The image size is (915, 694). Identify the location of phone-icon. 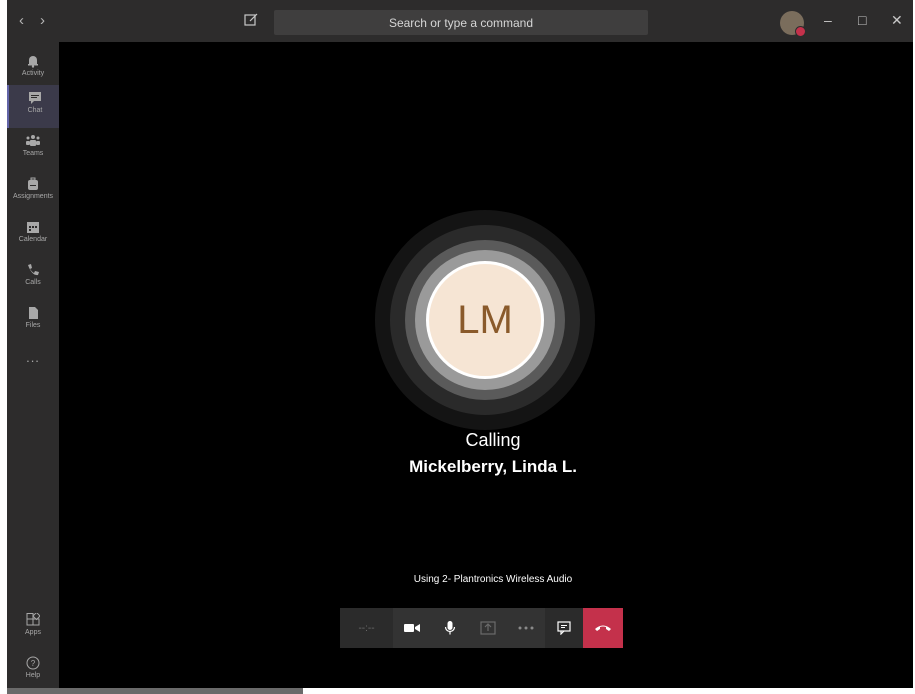
(33, 270).